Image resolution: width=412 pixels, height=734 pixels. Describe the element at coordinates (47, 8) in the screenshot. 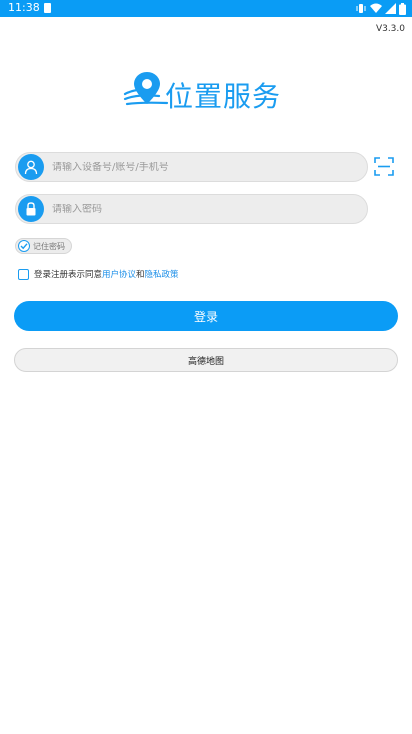

I see `notification-icon` at that location.